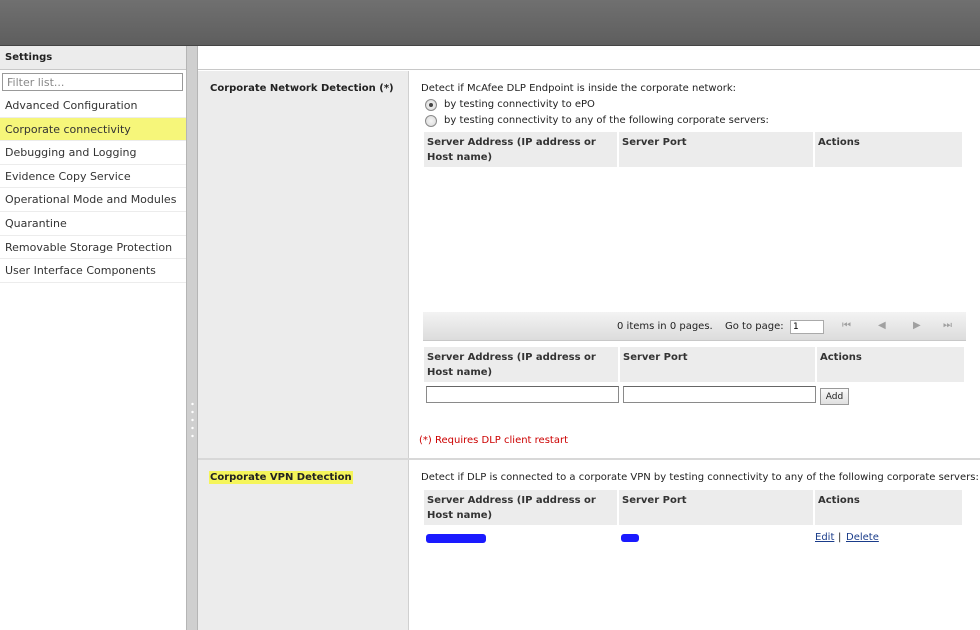 This screenshot has height=630, width=980. What do you see at coordinates (490, 23) in the screenshot?
I see `top-toolbar` at bounding box center [490, 23].